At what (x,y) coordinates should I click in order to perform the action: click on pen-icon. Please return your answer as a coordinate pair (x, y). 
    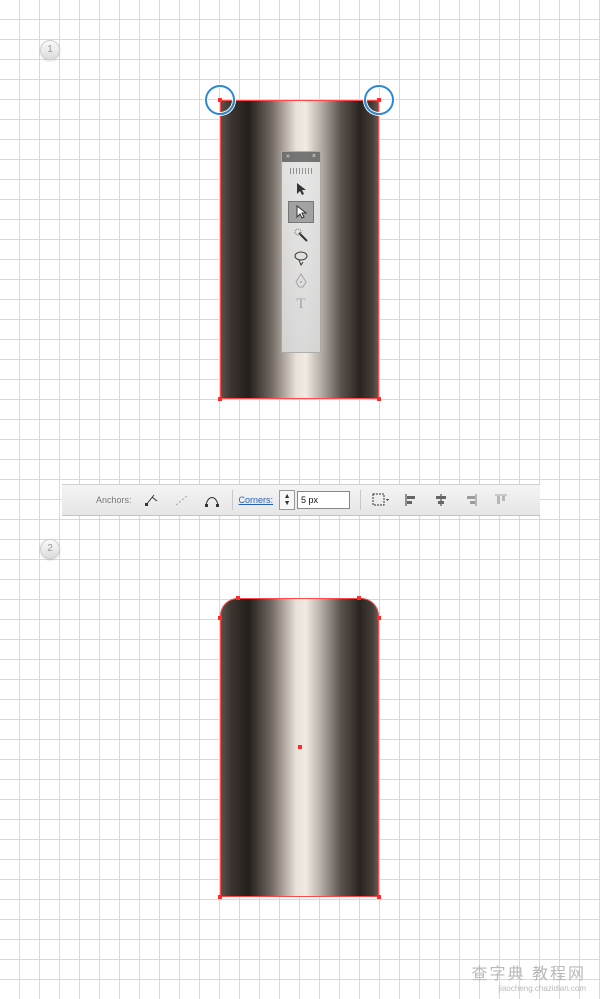
    Looking at the image, I should click on (301, 280).